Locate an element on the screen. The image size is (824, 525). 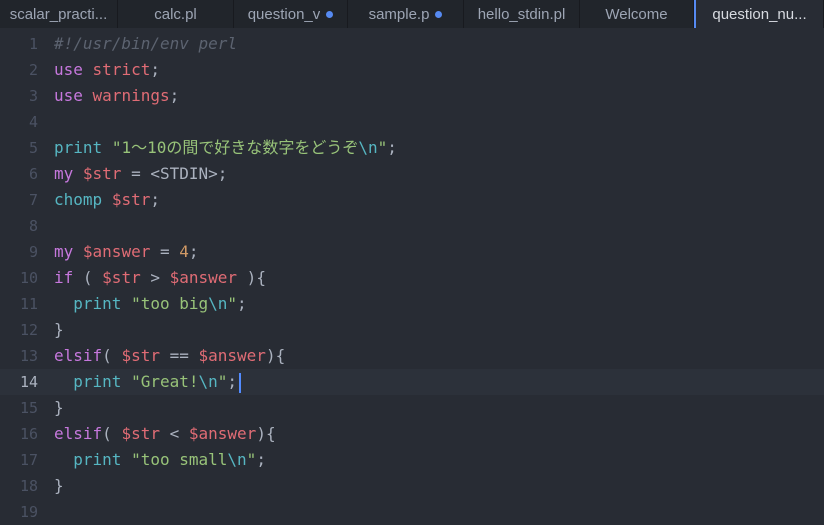
code-line: 14 print "Great!\n"; is located at coordinates (412, 382).